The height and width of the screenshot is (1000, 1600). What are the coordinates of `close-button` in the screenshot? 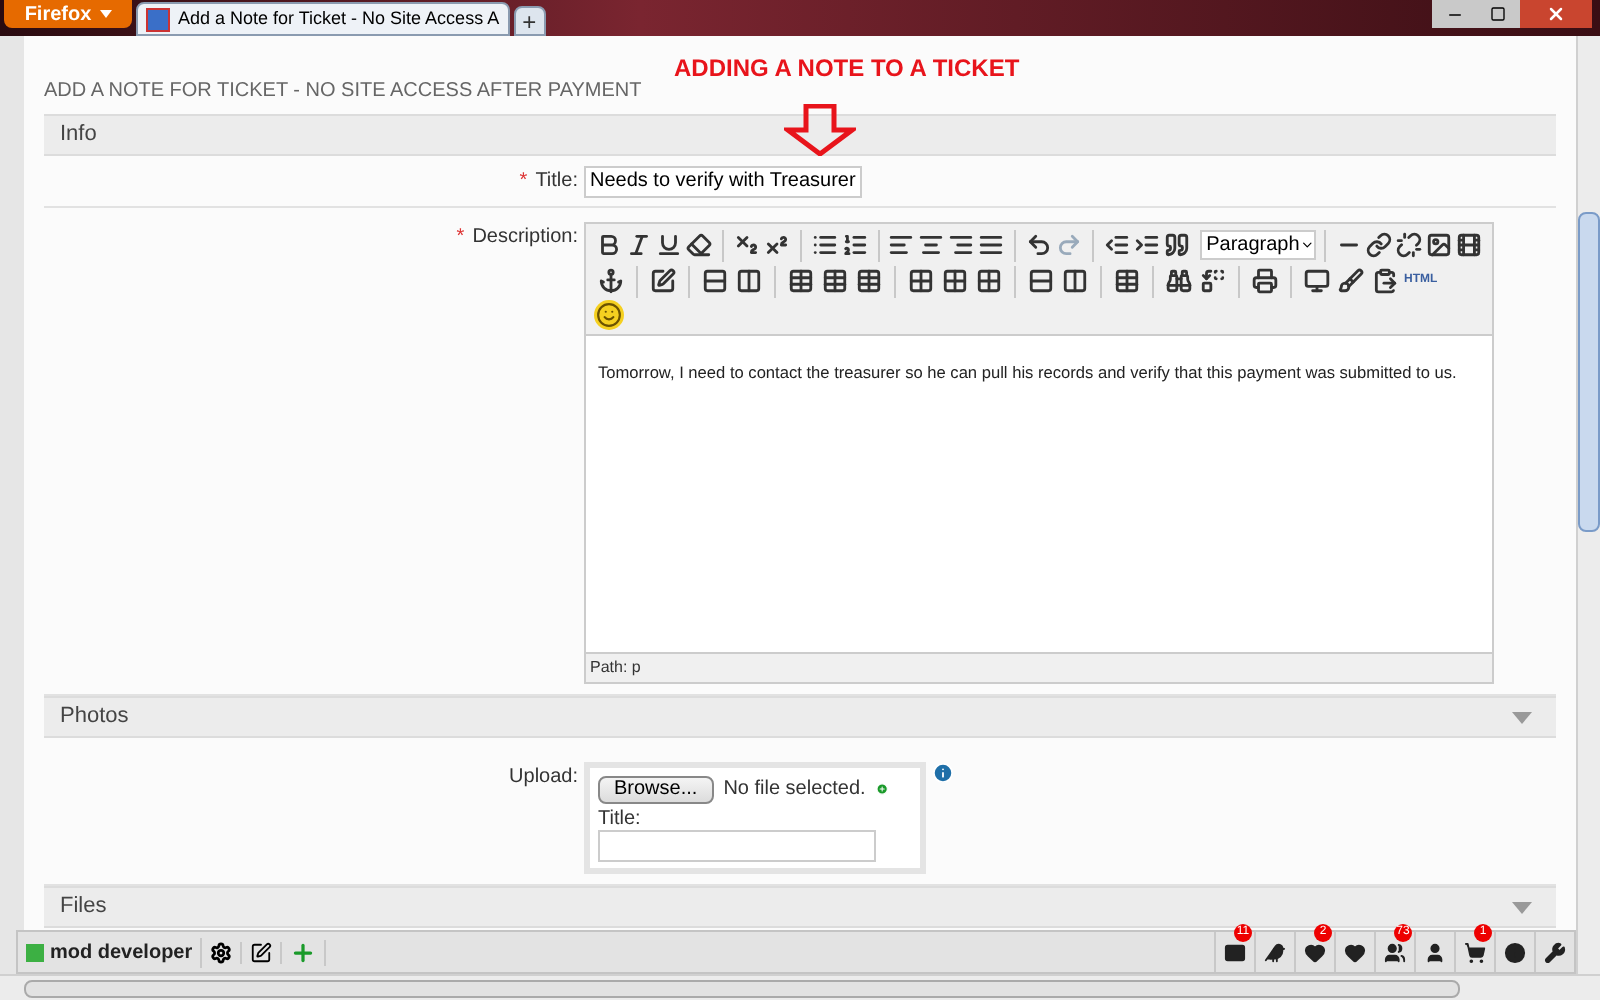 It's located at (1556, 14).